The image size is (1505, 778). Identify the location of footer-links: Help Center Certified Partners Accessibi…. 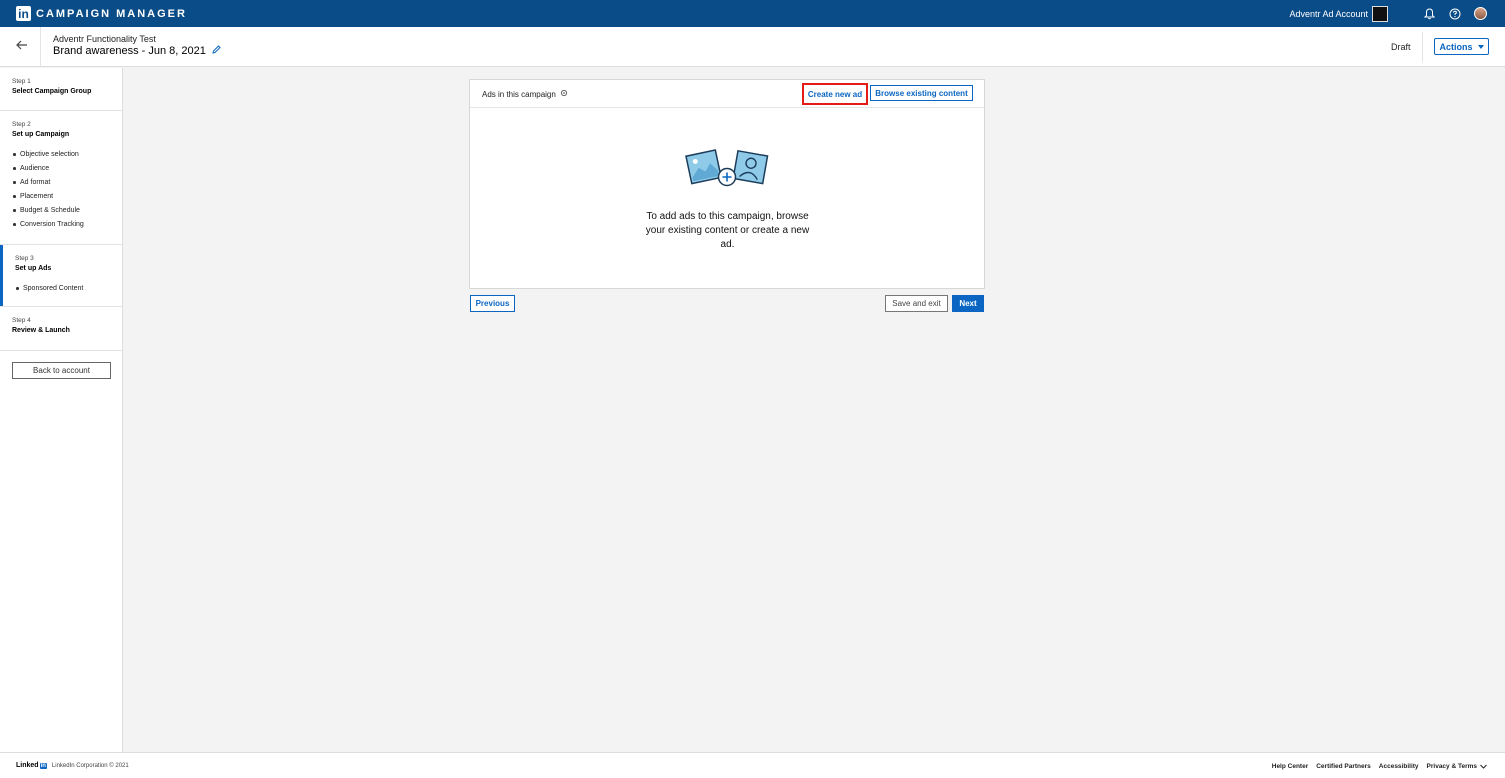
(1379, 765).